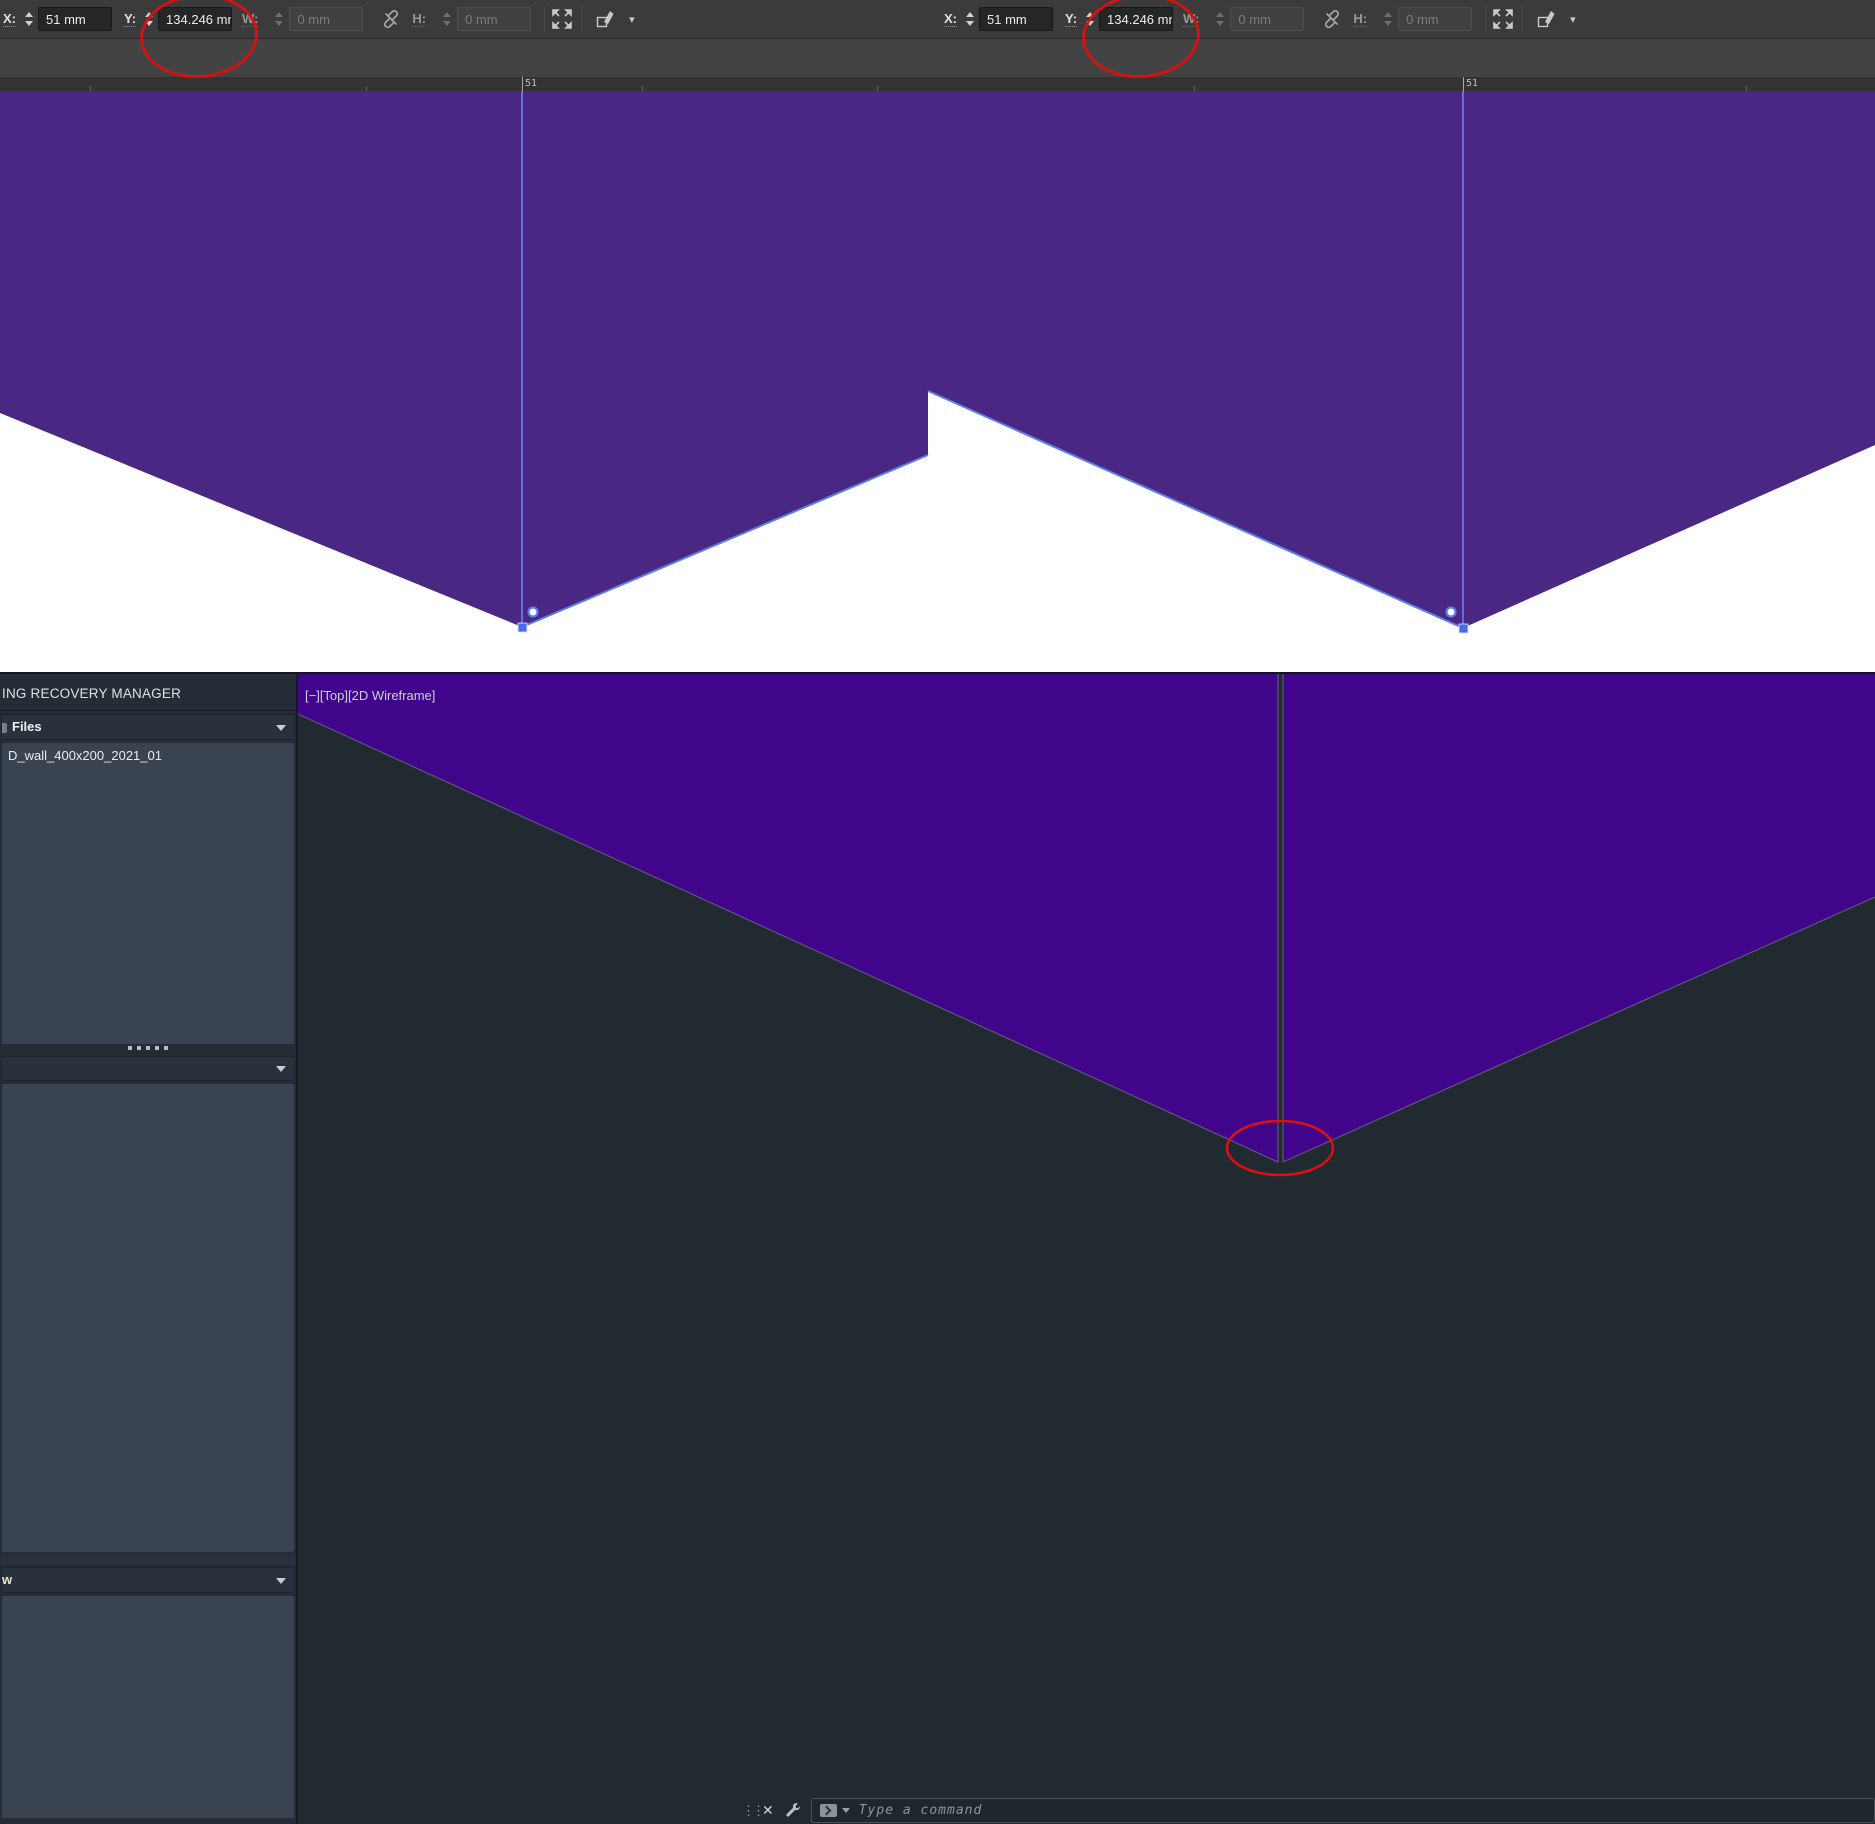 This screenshot has width=1875, height=1824. Describe the element at coordinates (1342, 1810) in the screenshot. I see `command-input: Type a command` at that location.